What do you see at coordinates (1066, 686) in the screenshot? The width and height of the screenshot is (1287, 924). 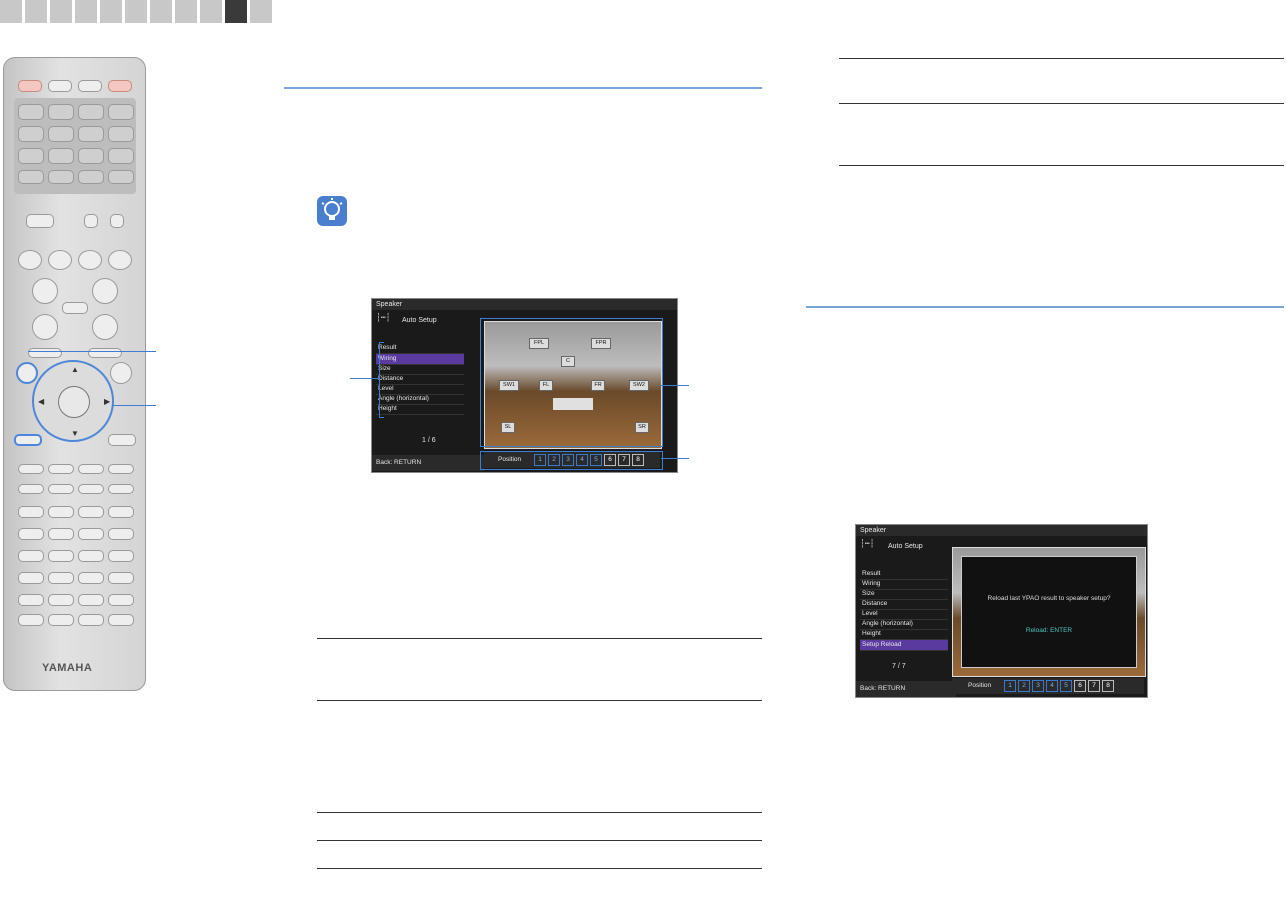 I see `position-box: 5` at bounding box center [1066, 686].